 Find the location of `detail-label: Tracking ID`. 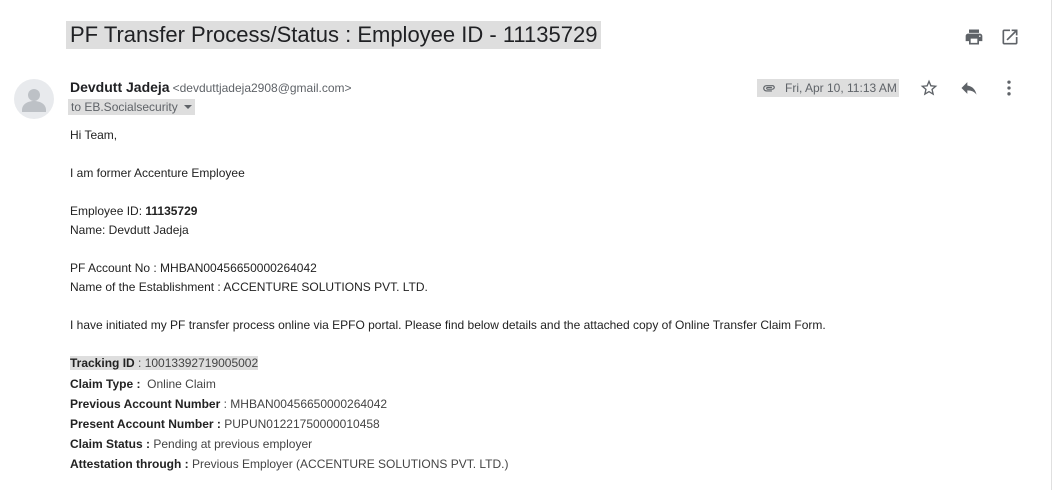

detail-label: Tracking ID is located at coordinates (102, 363).